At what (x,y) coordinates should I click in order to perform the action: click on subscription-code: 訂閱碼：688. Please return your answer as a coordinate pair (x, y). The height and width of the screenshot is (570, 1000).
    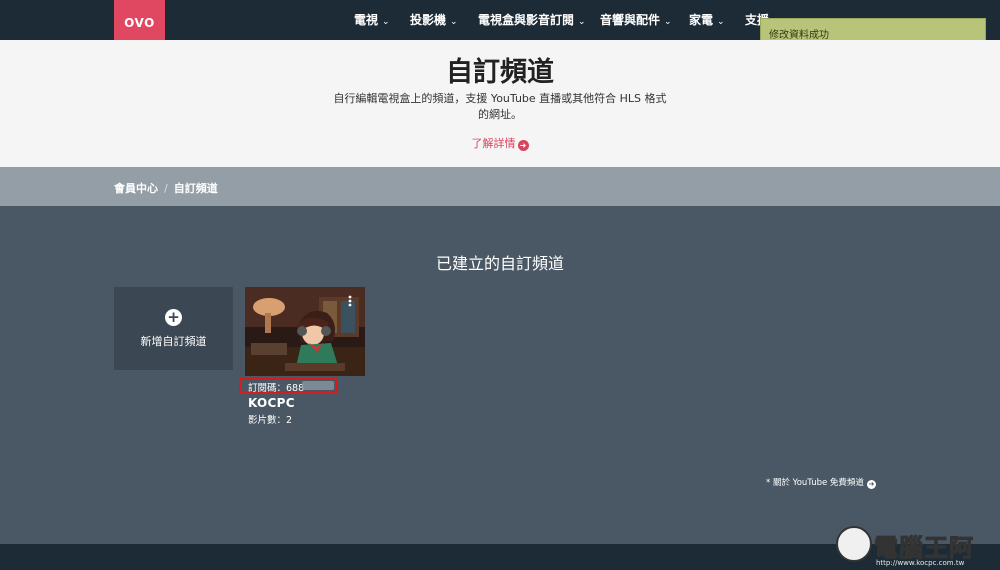
    Looking at the image, I should click on (276, 388).